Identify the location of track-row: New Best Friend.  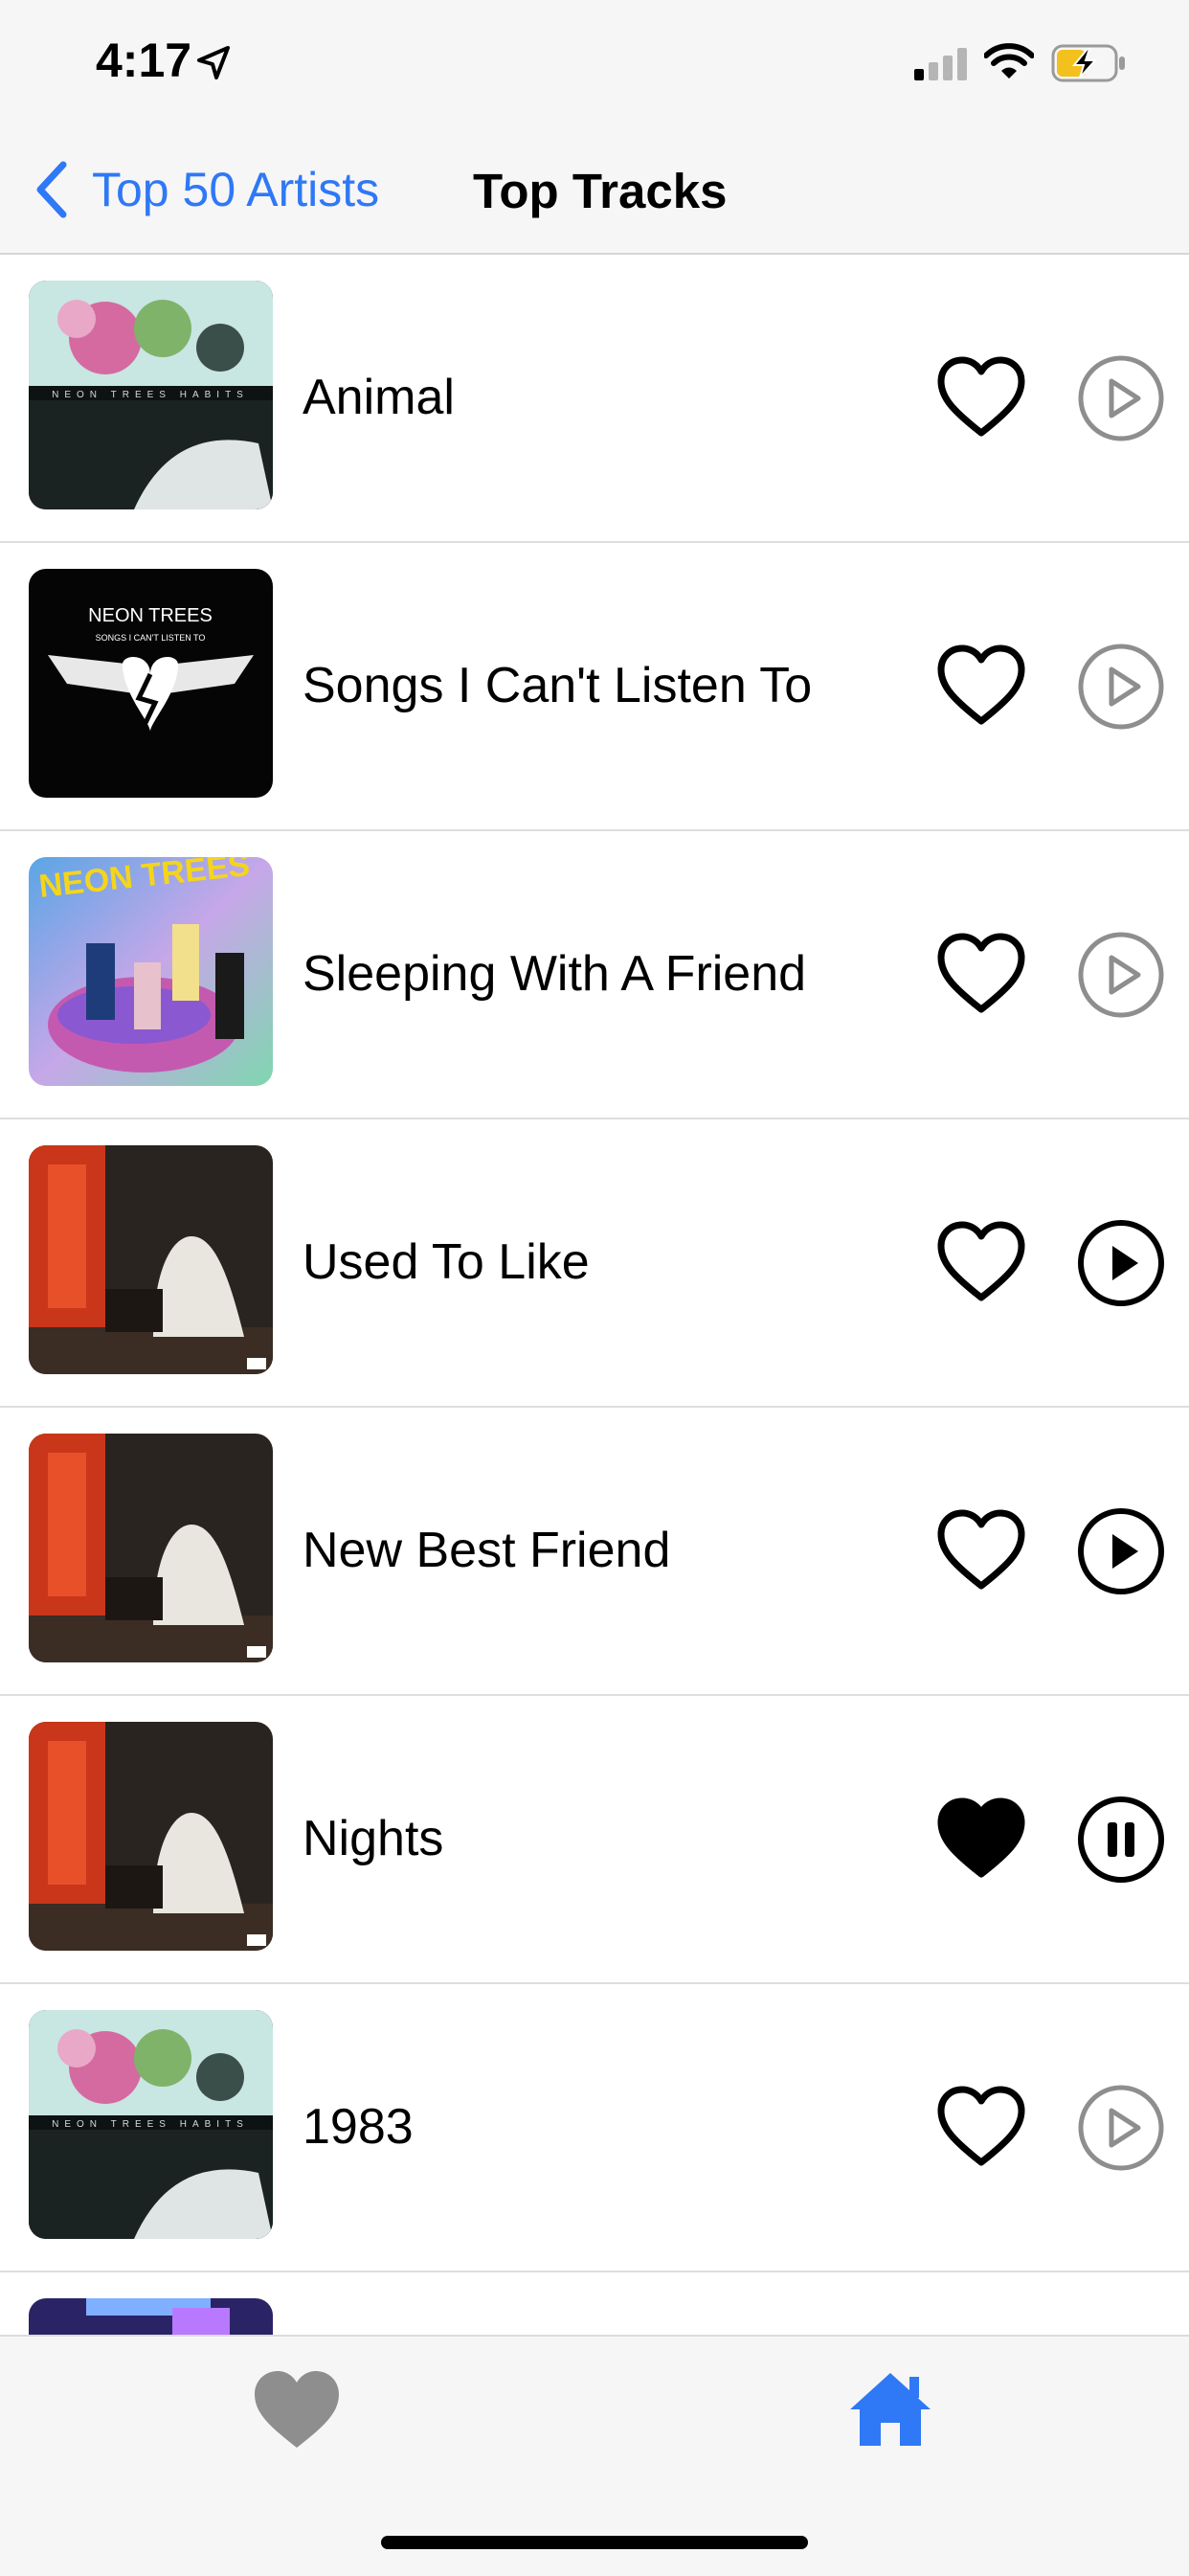
(594, 1552).